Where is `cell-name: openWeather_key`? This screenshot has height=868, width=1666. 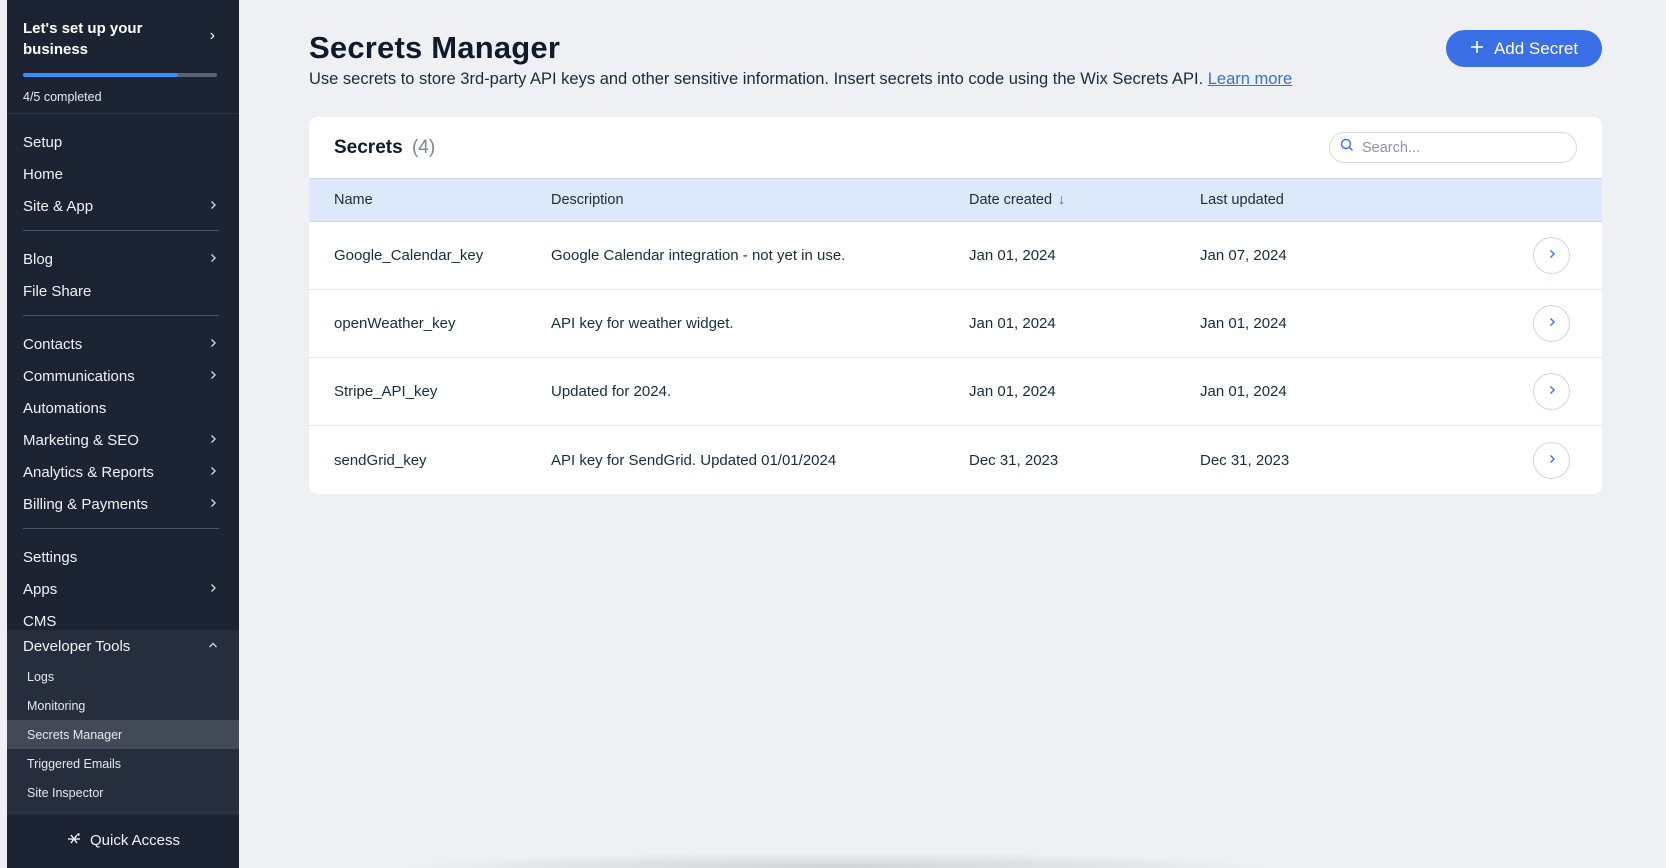
cell-name: openWeather_key is located at coordinates (395, 323).